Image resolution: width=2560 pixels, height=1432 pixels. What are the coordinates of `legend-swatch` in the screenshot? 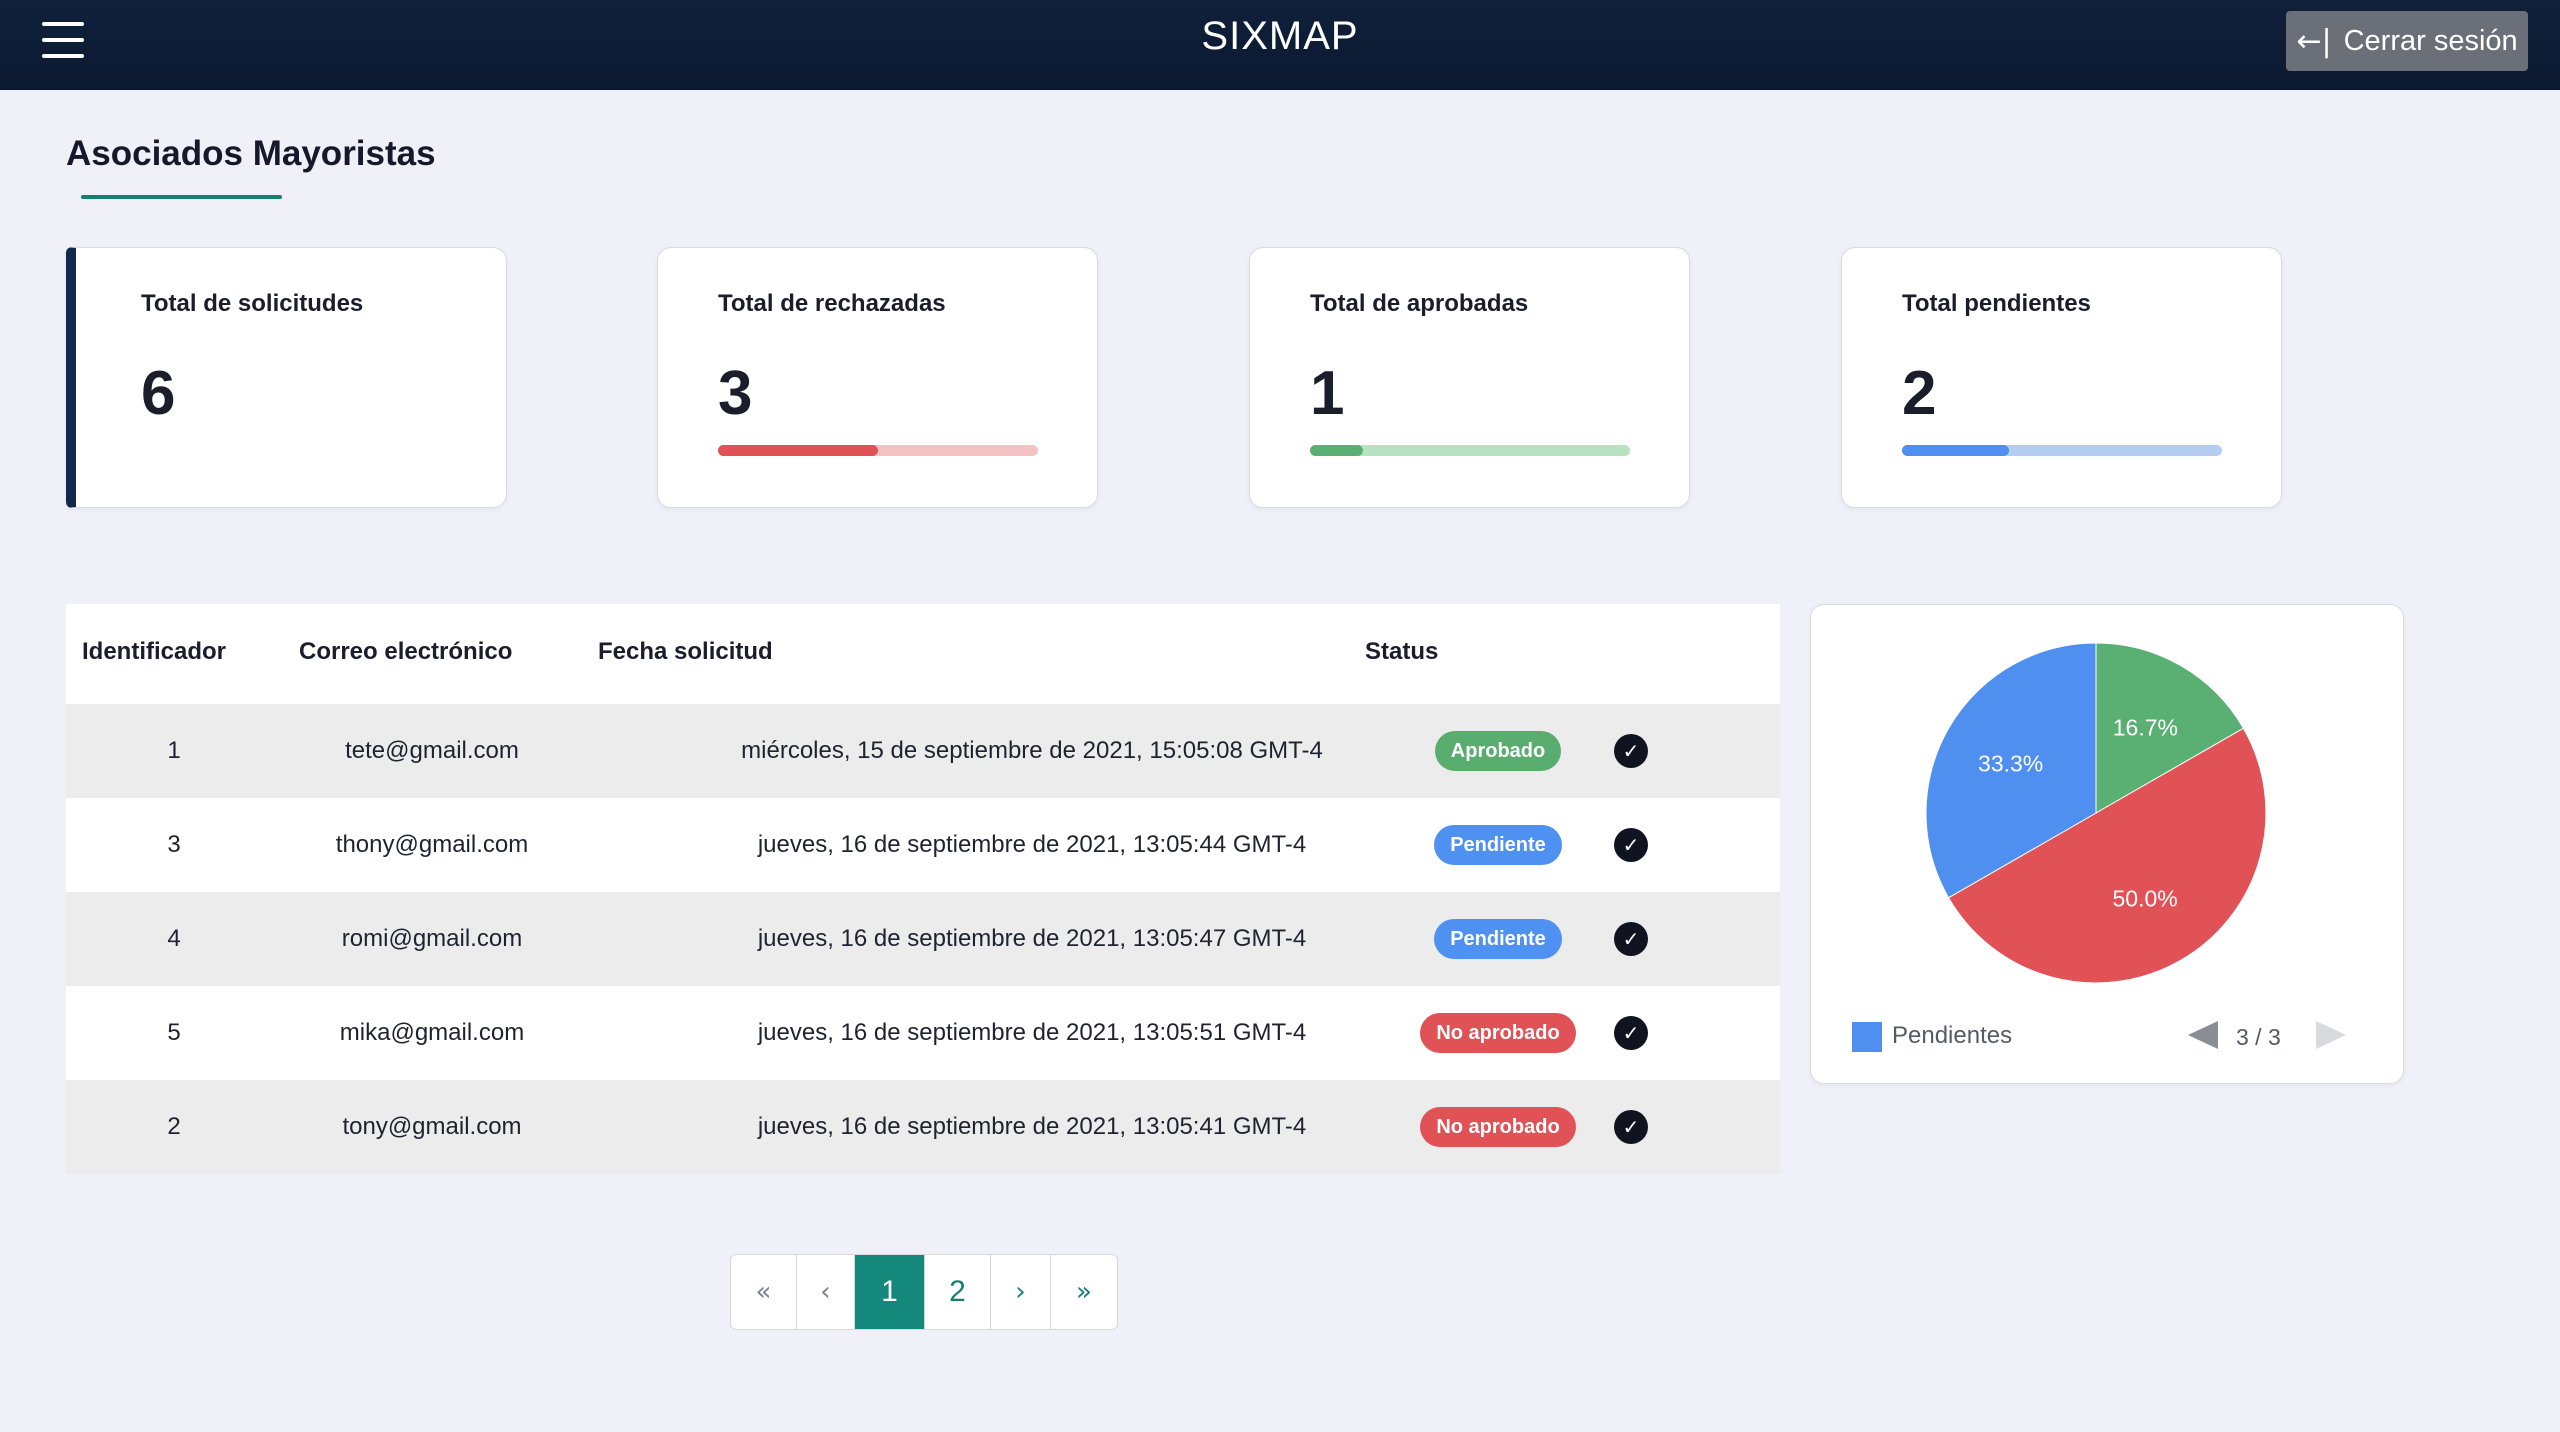 It's located at (1867, 1037).